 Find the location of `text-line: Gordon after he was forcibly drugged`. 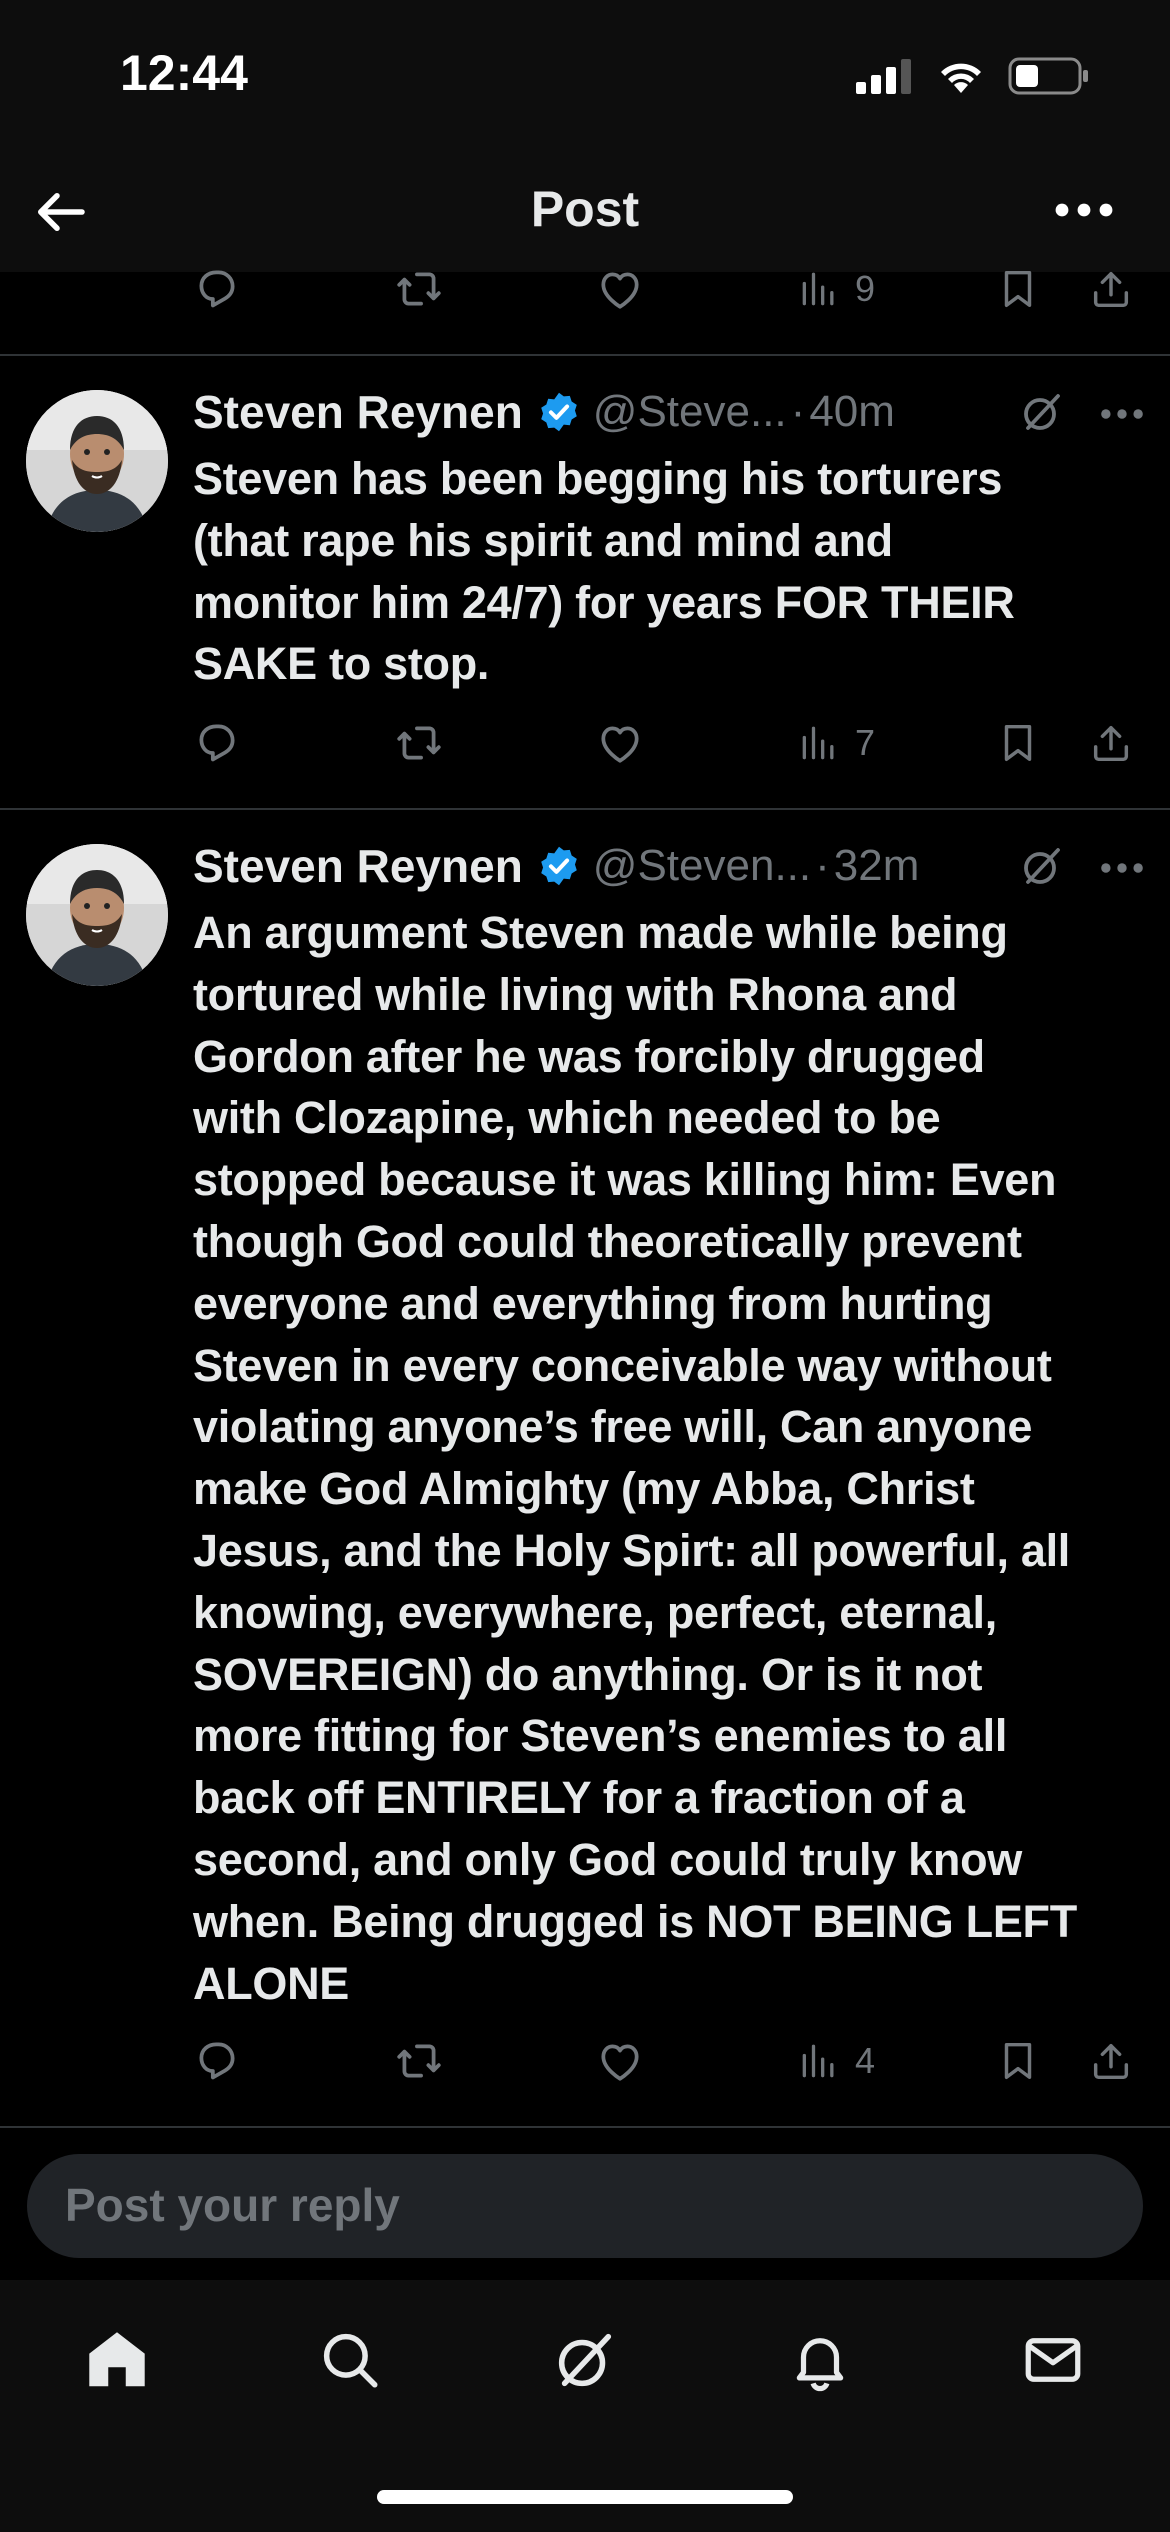

text-line: Gordon after he was forcibly drugged is located at coordinates (589, 1056).